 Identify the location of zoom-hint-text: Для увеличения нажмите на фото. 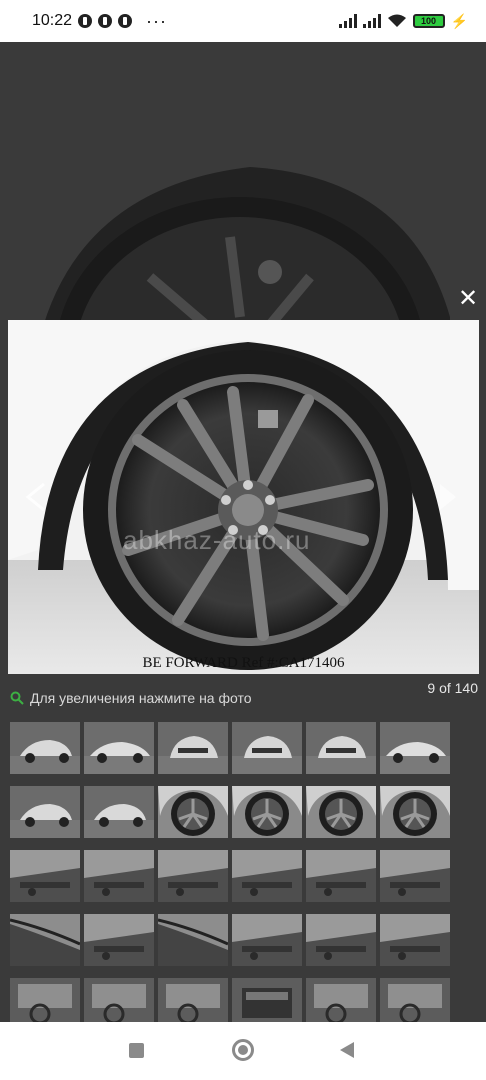
(141, 698).